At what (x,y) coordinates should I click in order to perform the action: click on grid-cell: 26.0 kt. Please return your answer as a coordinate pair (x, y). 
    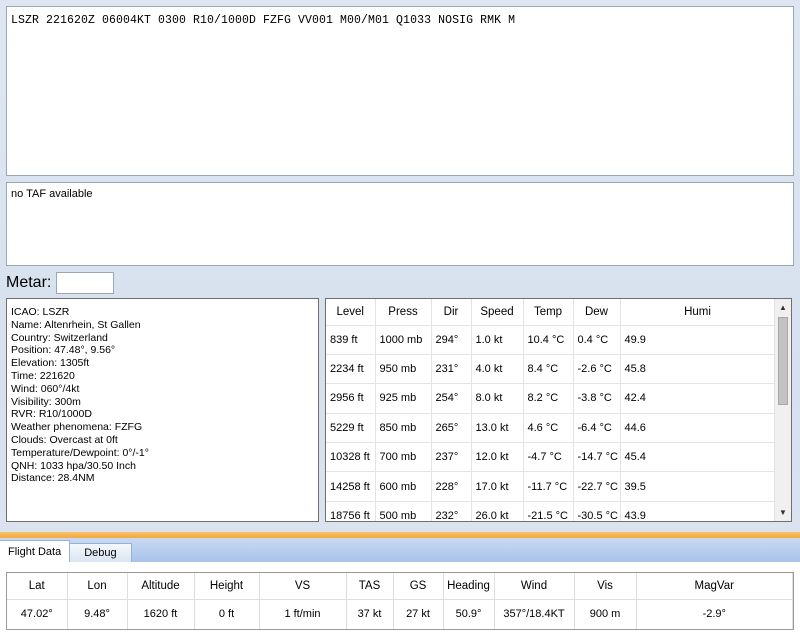
    Looking at the image, I should click on (497, 511).